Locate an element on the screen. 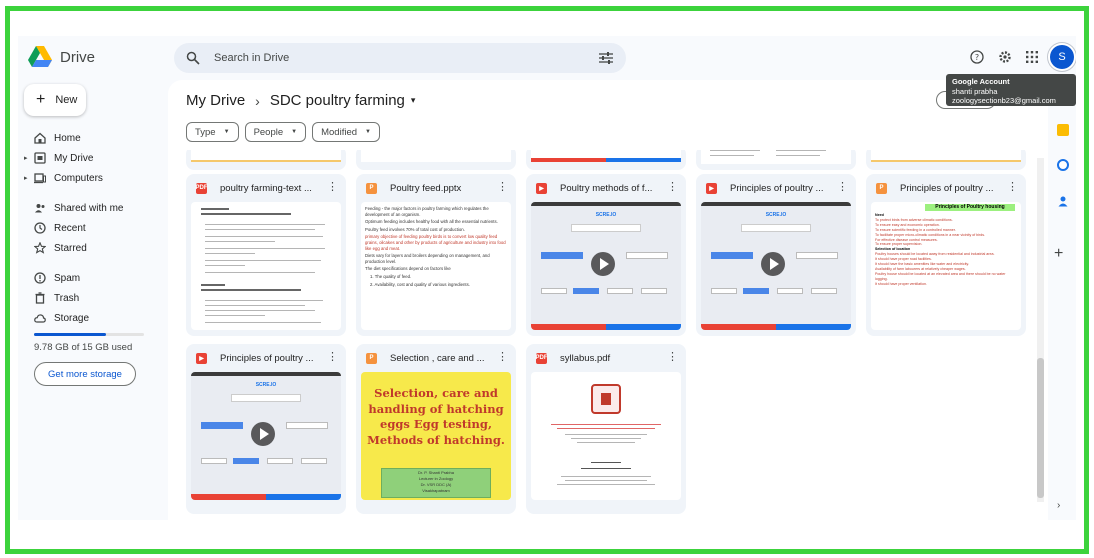 The width and height of the screenshot is (1094, 558). file-title: syllabus.pdf is located at coordinates (585, 358).